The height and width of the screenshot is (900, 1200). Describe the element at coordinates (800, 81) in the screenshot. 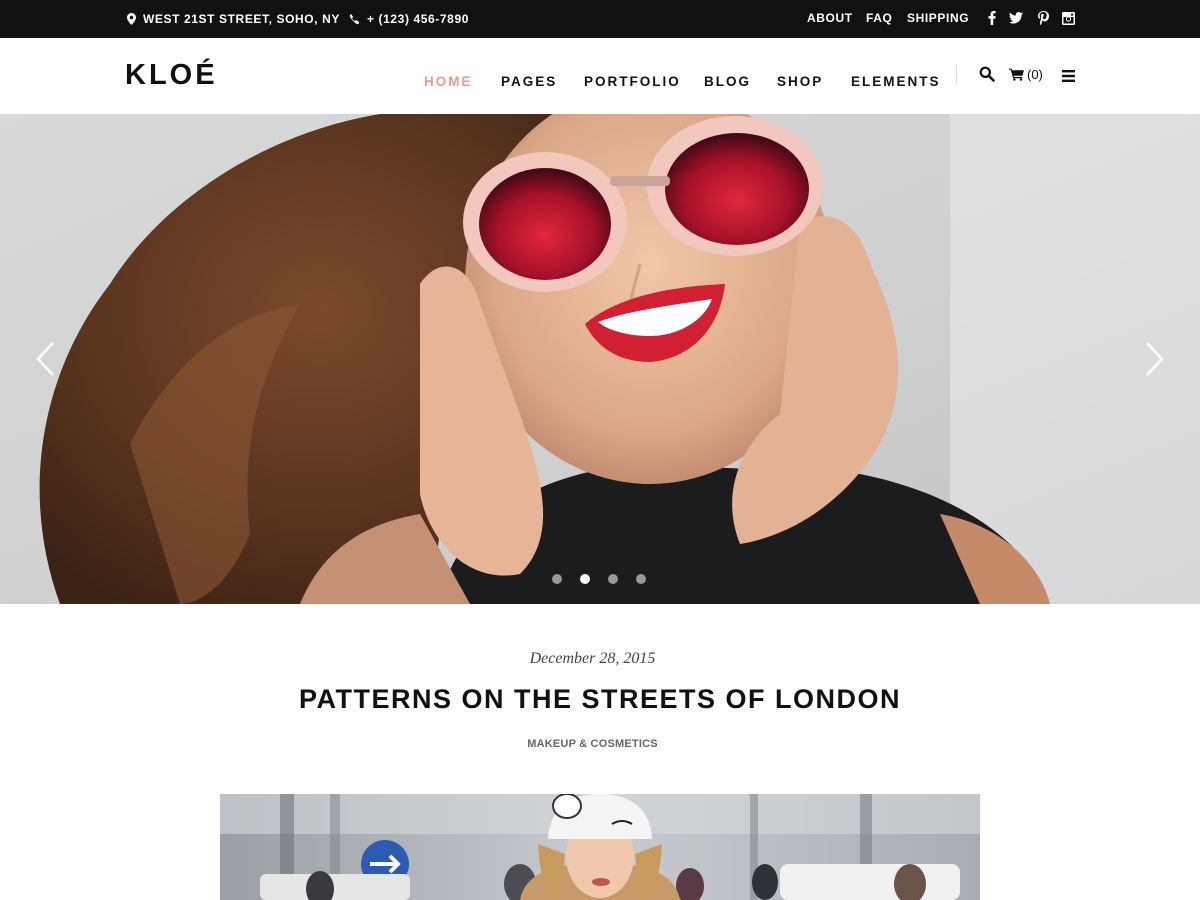

I see `nav-item-shop: SHOP` at that location.